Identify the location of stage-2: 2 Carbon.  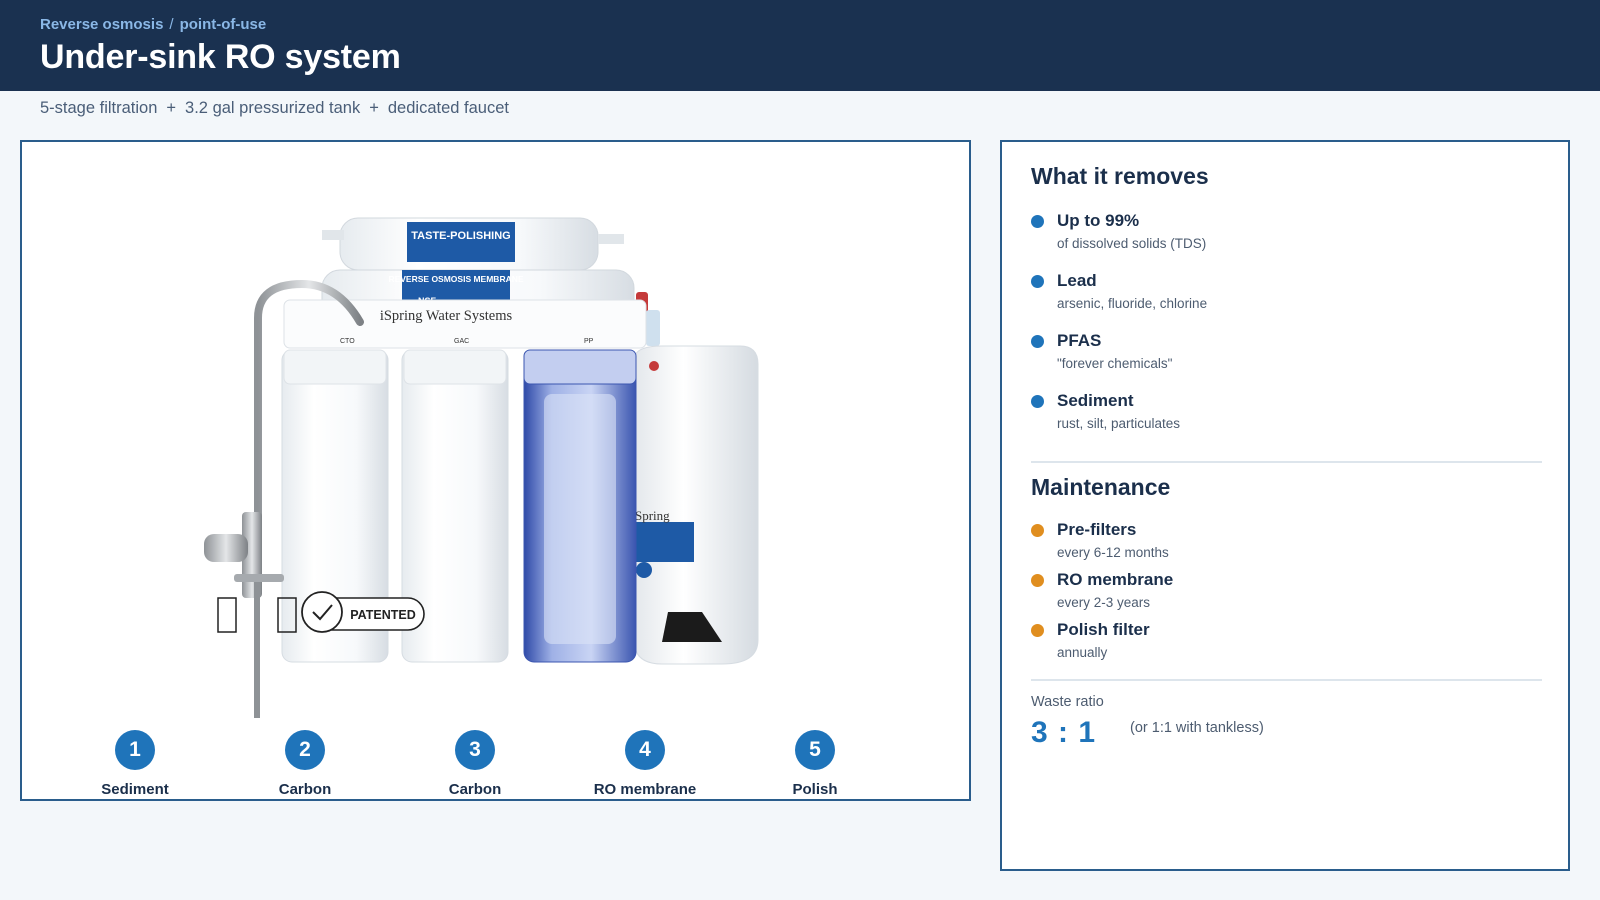
(305, 764).